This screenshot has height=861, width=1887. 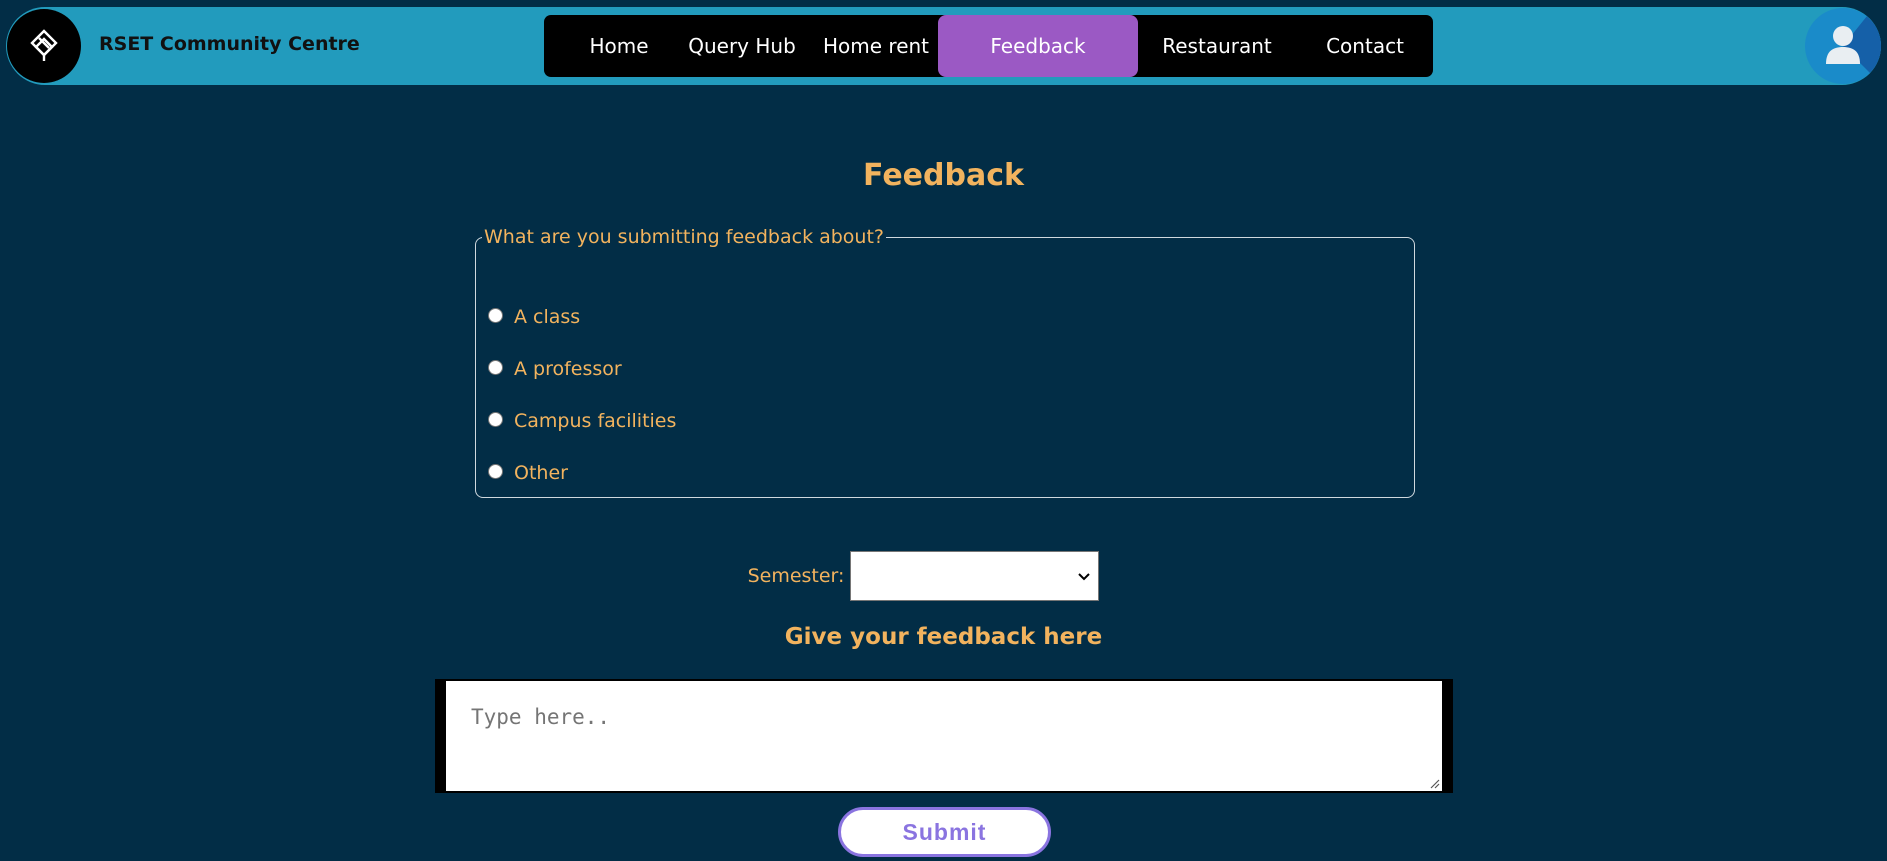 What do you see at coordinates (619, 46) in the screenshot?
I see `nav-home: Home` at bounding box center [619, 46].